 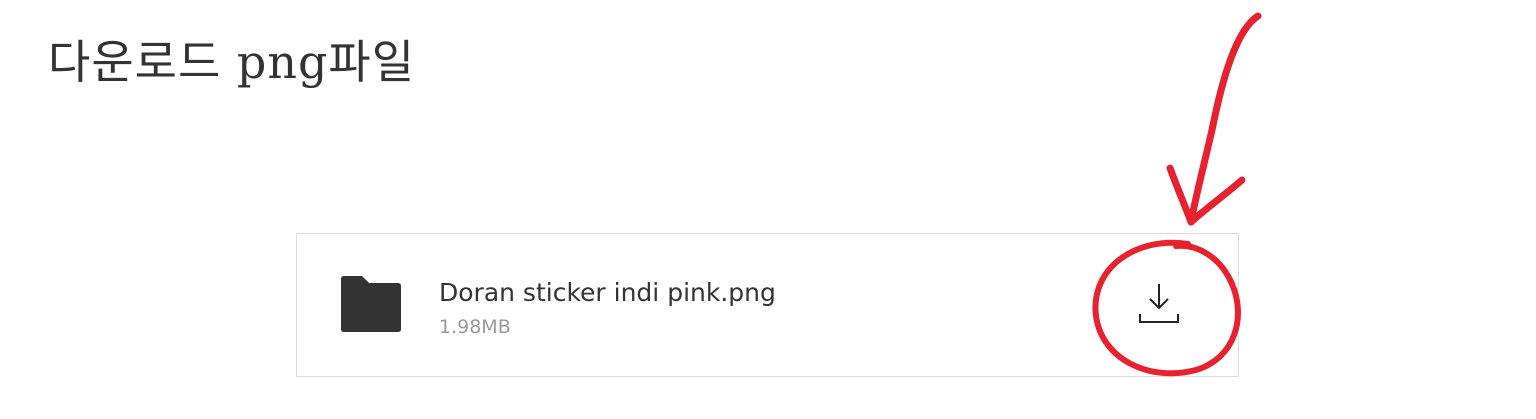 What do you see at coordinates (371, 304) in the screenshot?
I see `folder-icon` at bounding box center [371, 304].